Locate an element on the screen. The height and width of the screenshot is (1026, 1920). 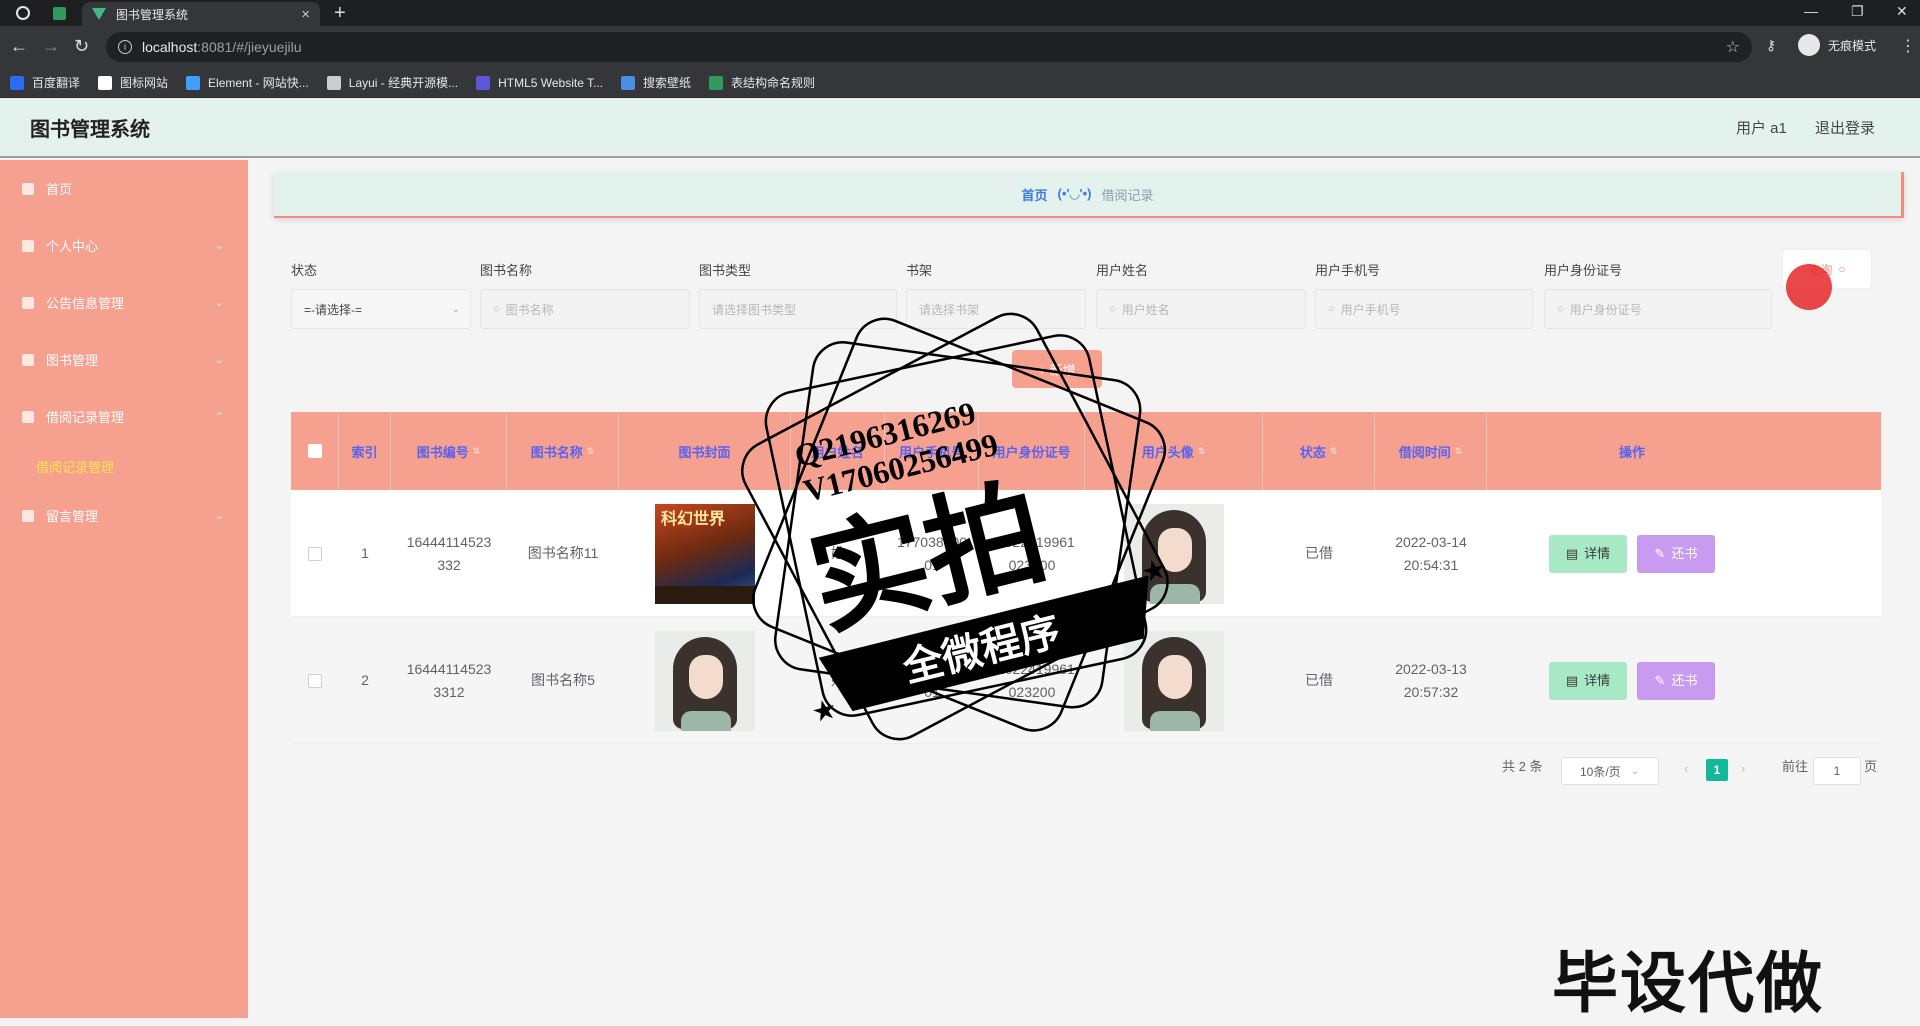
forward-icon: → is located at coordinates (51, 46).